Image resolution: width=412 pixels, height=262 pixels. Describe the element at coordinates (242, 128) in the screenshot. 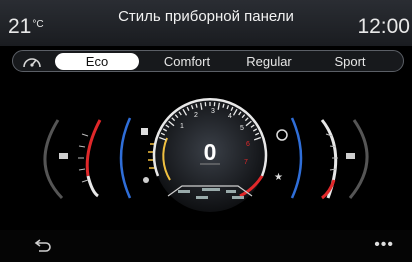

I see `tacho-tick-5: 5` at that location.